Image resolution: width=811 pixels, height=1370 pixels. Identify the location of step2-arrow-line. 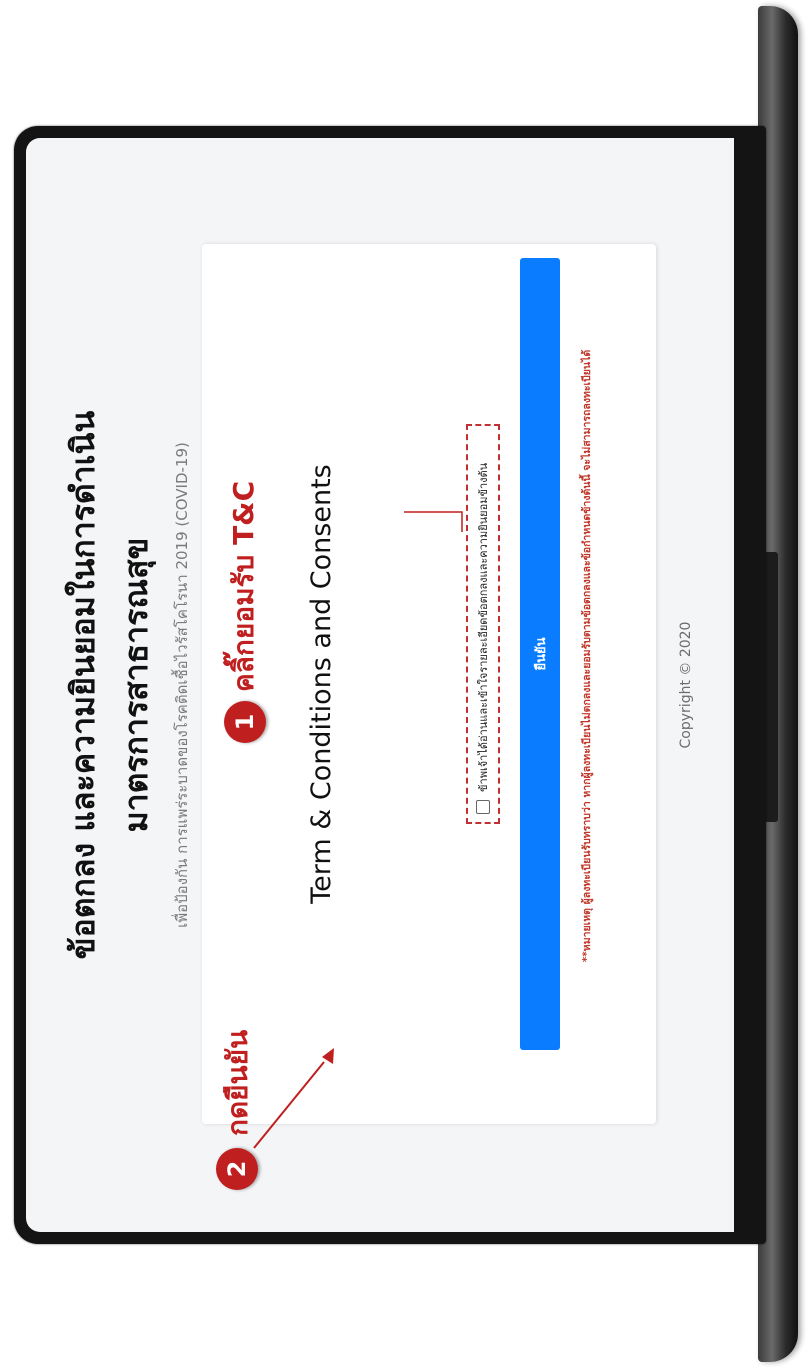
(289, 1105).